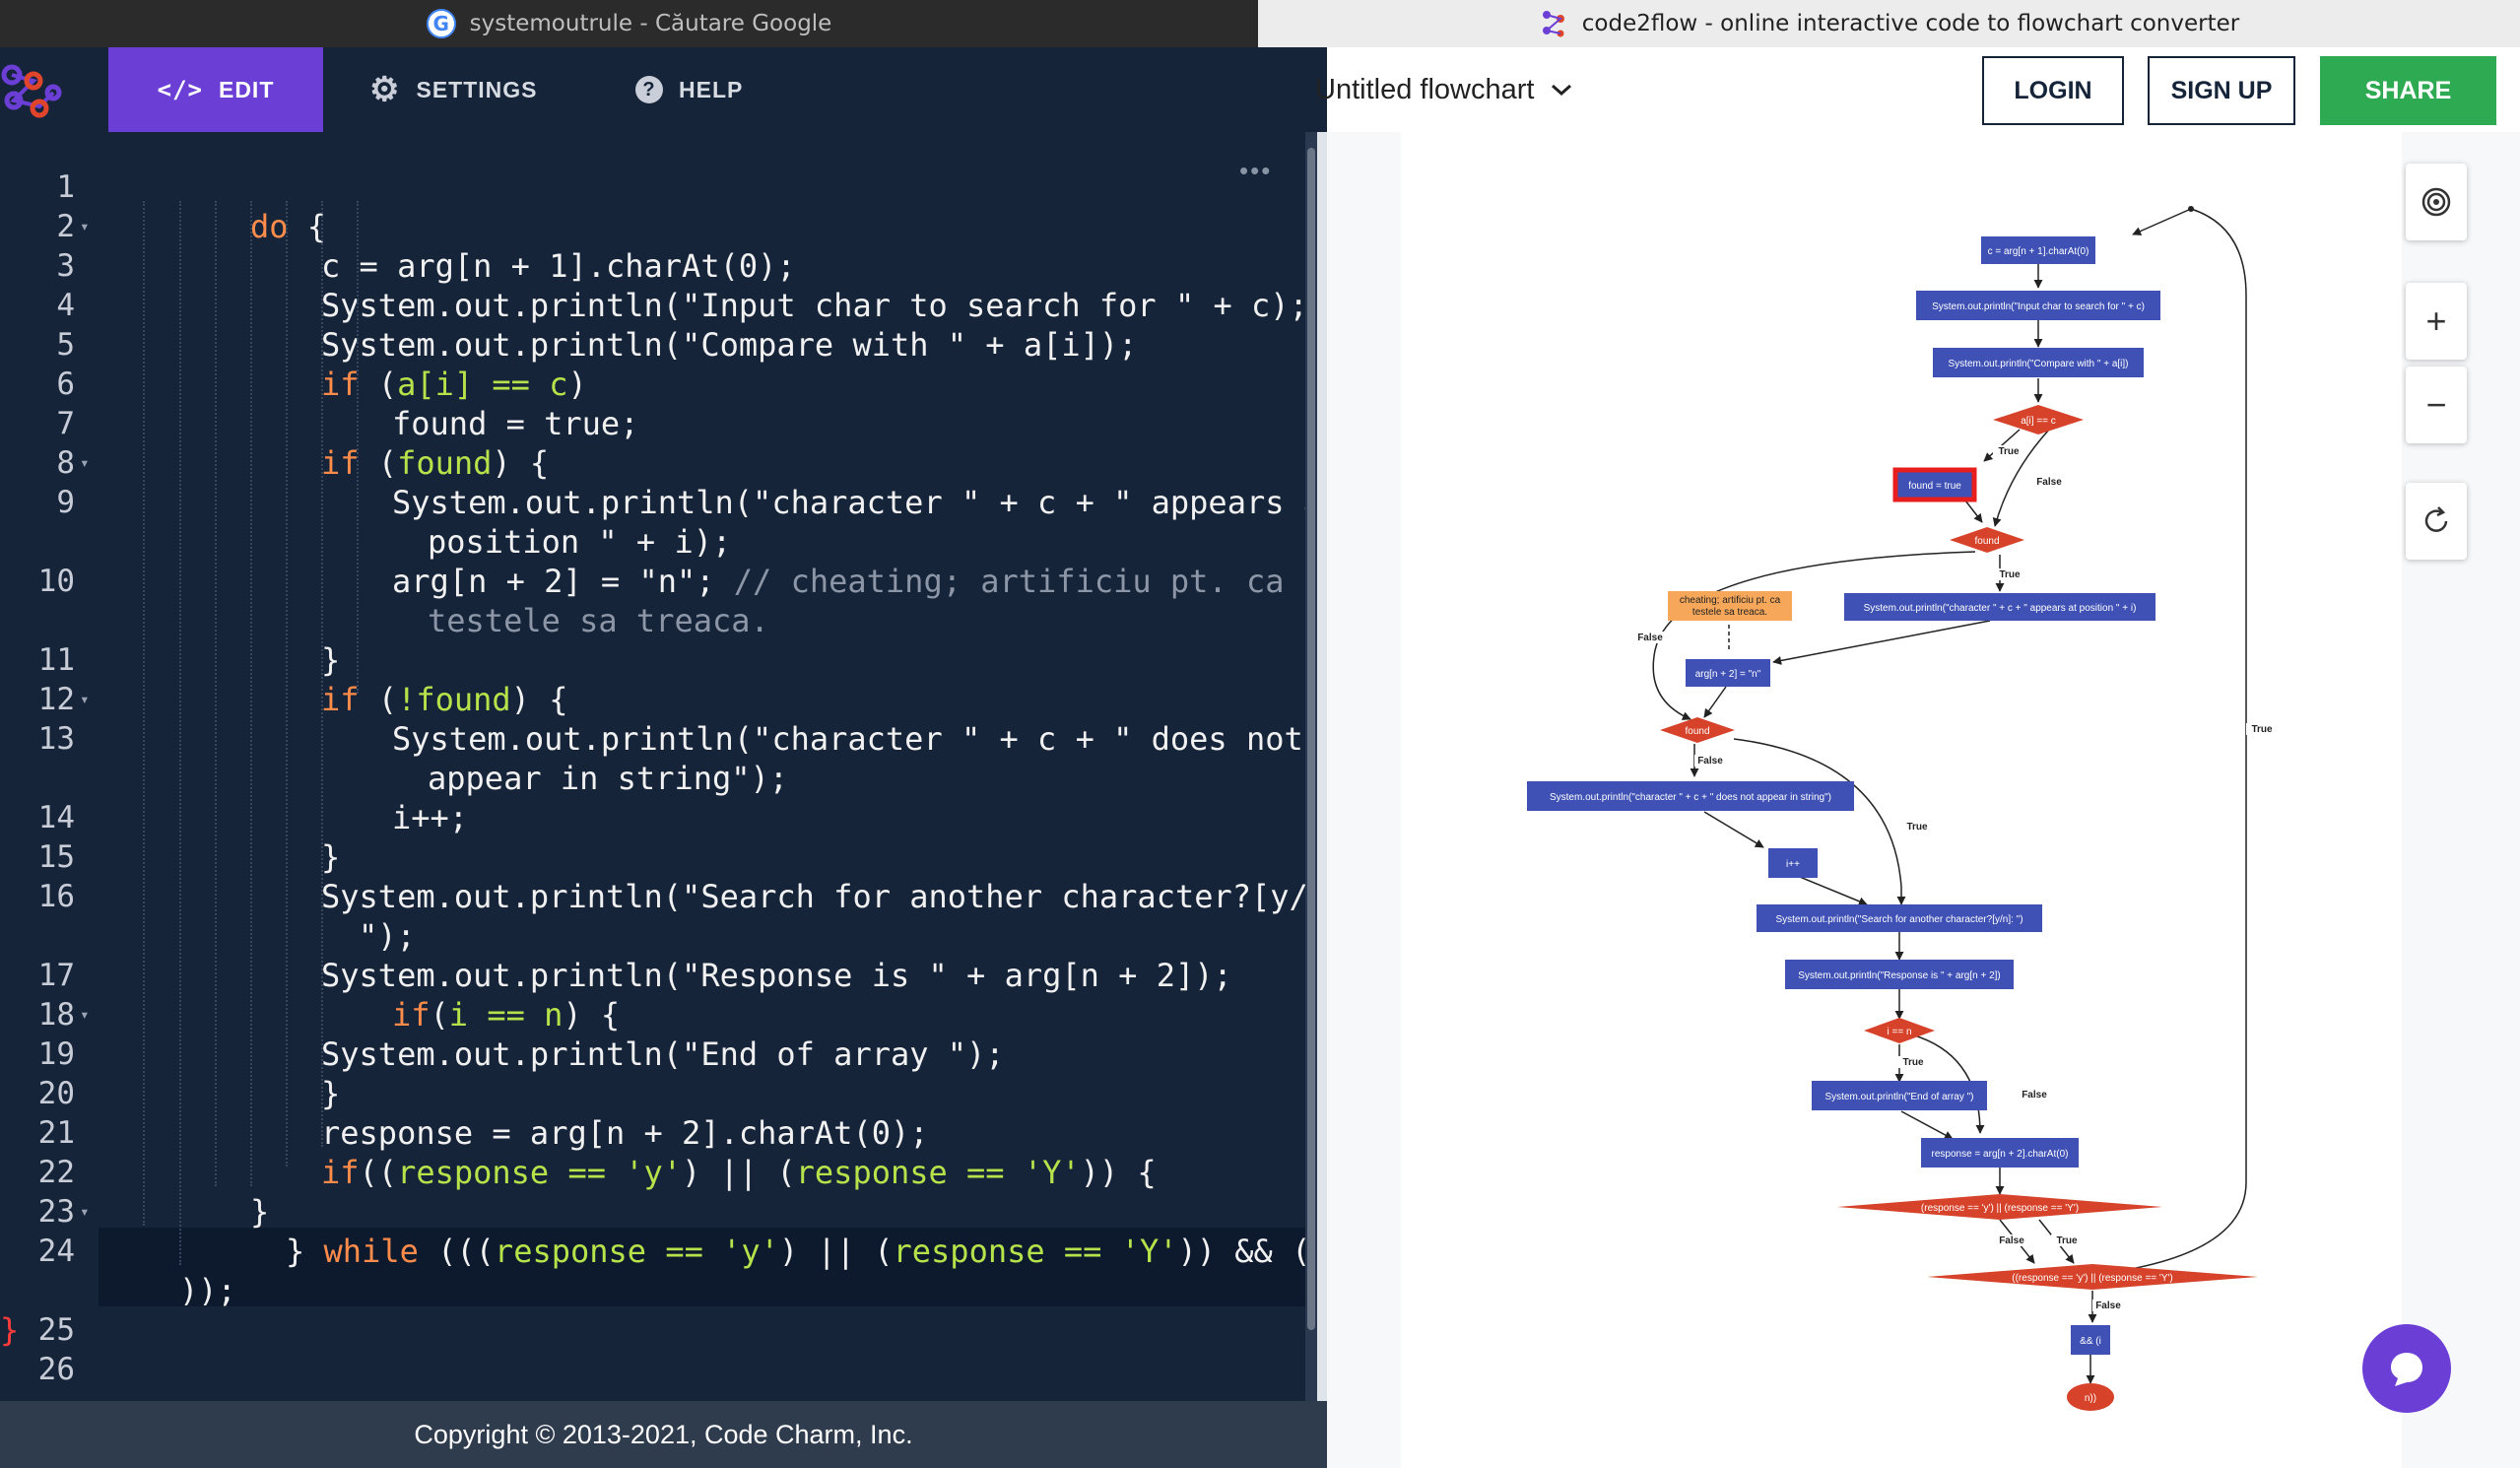 The height and width of the screenshot is (1468, 2520). I want to click on code-line: 18 ▾ if(i == n) {, so click(655, 1014).